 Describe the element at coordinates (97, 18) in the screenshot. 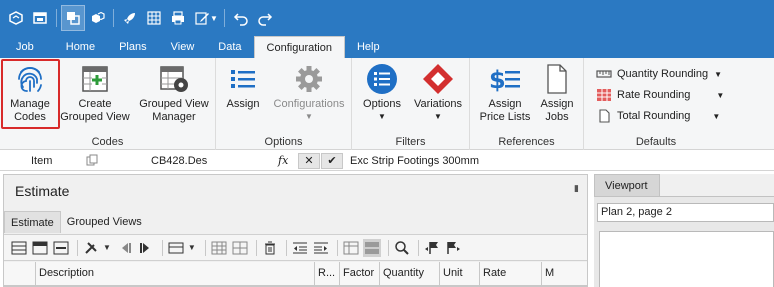

I see `cubes-icon` at that location.